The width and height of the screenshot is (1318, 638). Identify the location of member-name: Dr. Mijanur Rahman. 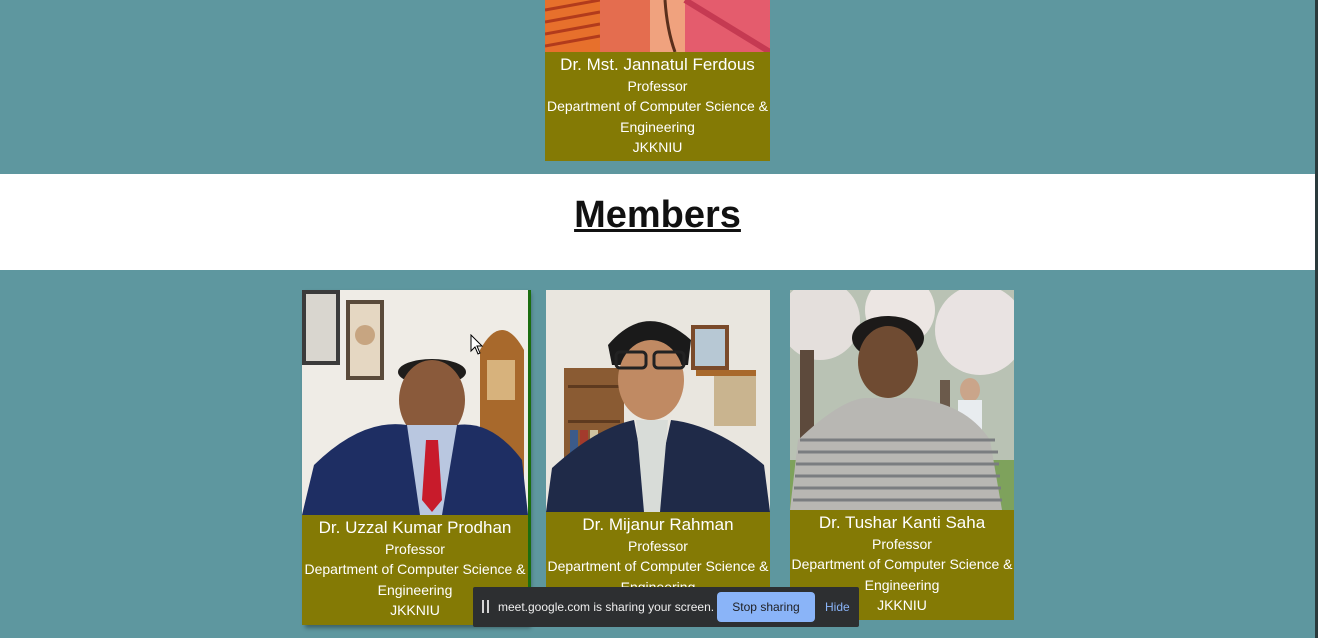
(658, 524).